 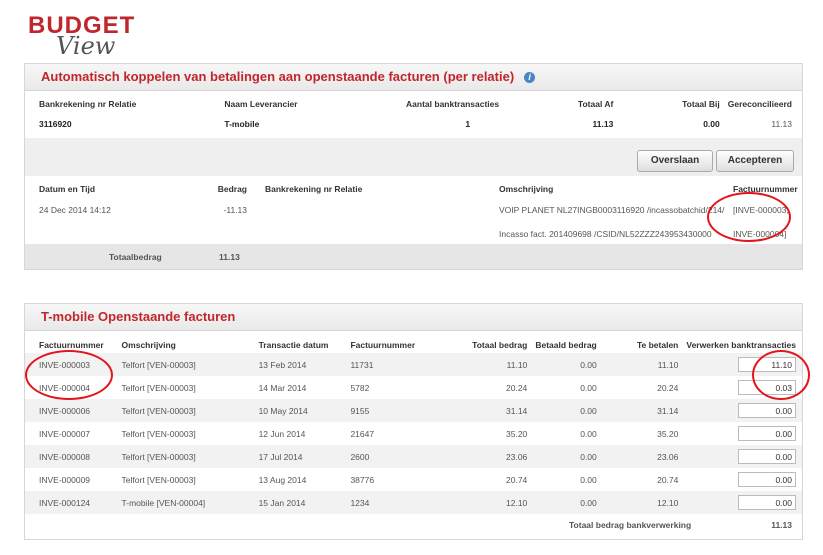 I want to click on invoice-date-cell: 13 Feb 2014, so click(x=282, y=364).